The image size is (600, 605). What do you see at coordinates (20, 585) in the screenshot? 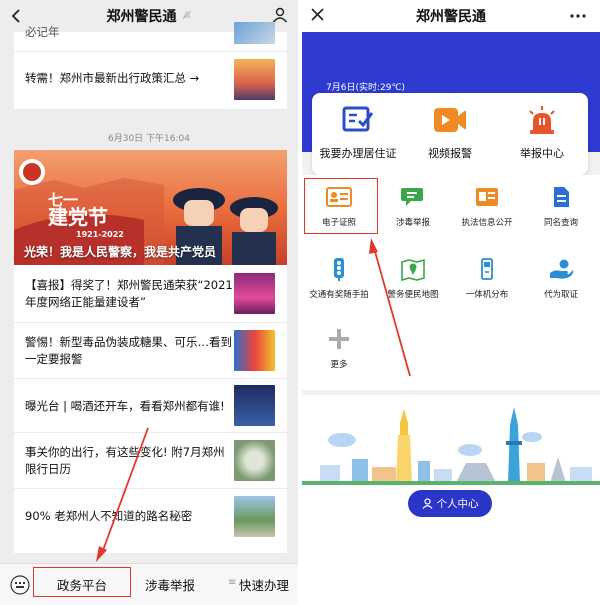
I see `keyboard-icon` at bounding box center [20, 585].